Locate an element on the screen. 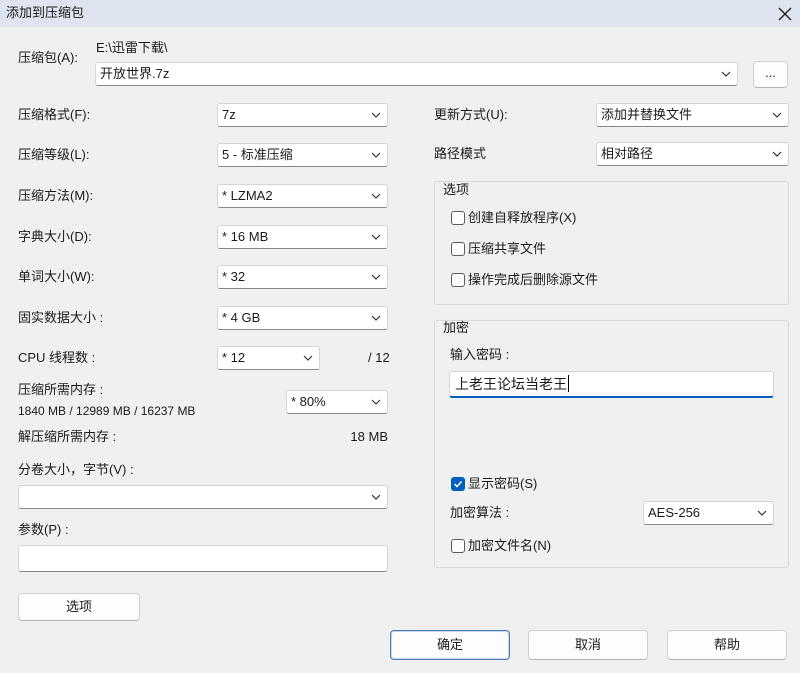  title-bar: 添加到压缩包 is located at coordinates (400, 13).